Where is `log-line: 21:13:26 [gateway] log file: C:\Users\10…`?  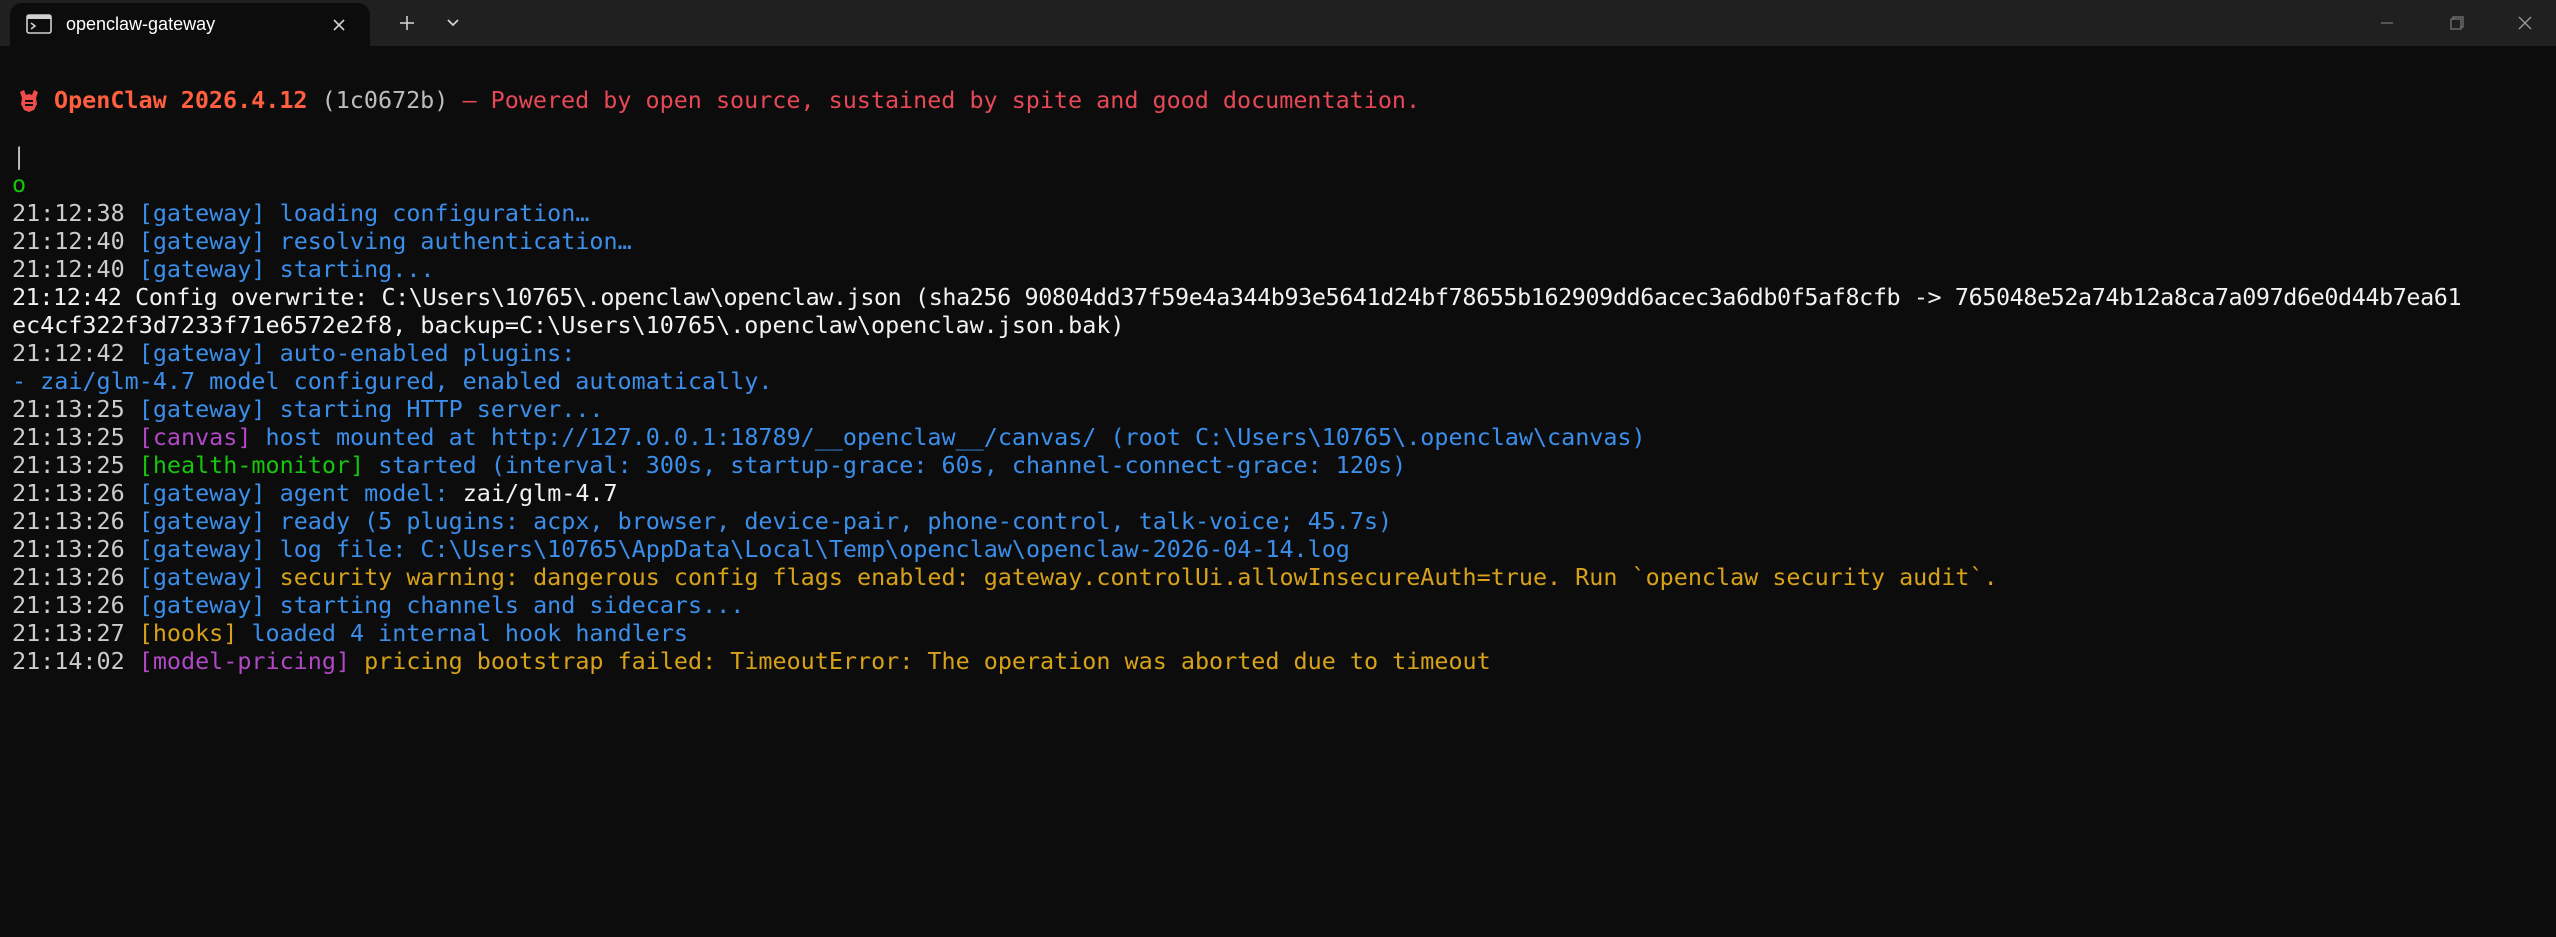 log-line: 21:13:26 [gateway] log file: C:\Users\10… is located at coordinates (681, 549).